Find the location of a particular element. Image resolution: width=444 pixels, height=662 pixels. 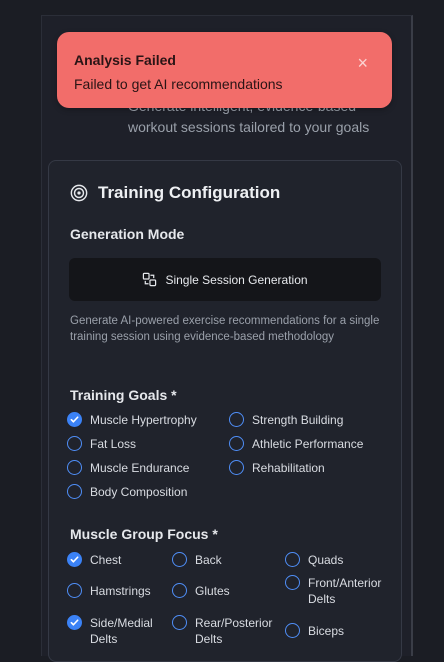

close-icon: × is located at coordinates (362, 63).